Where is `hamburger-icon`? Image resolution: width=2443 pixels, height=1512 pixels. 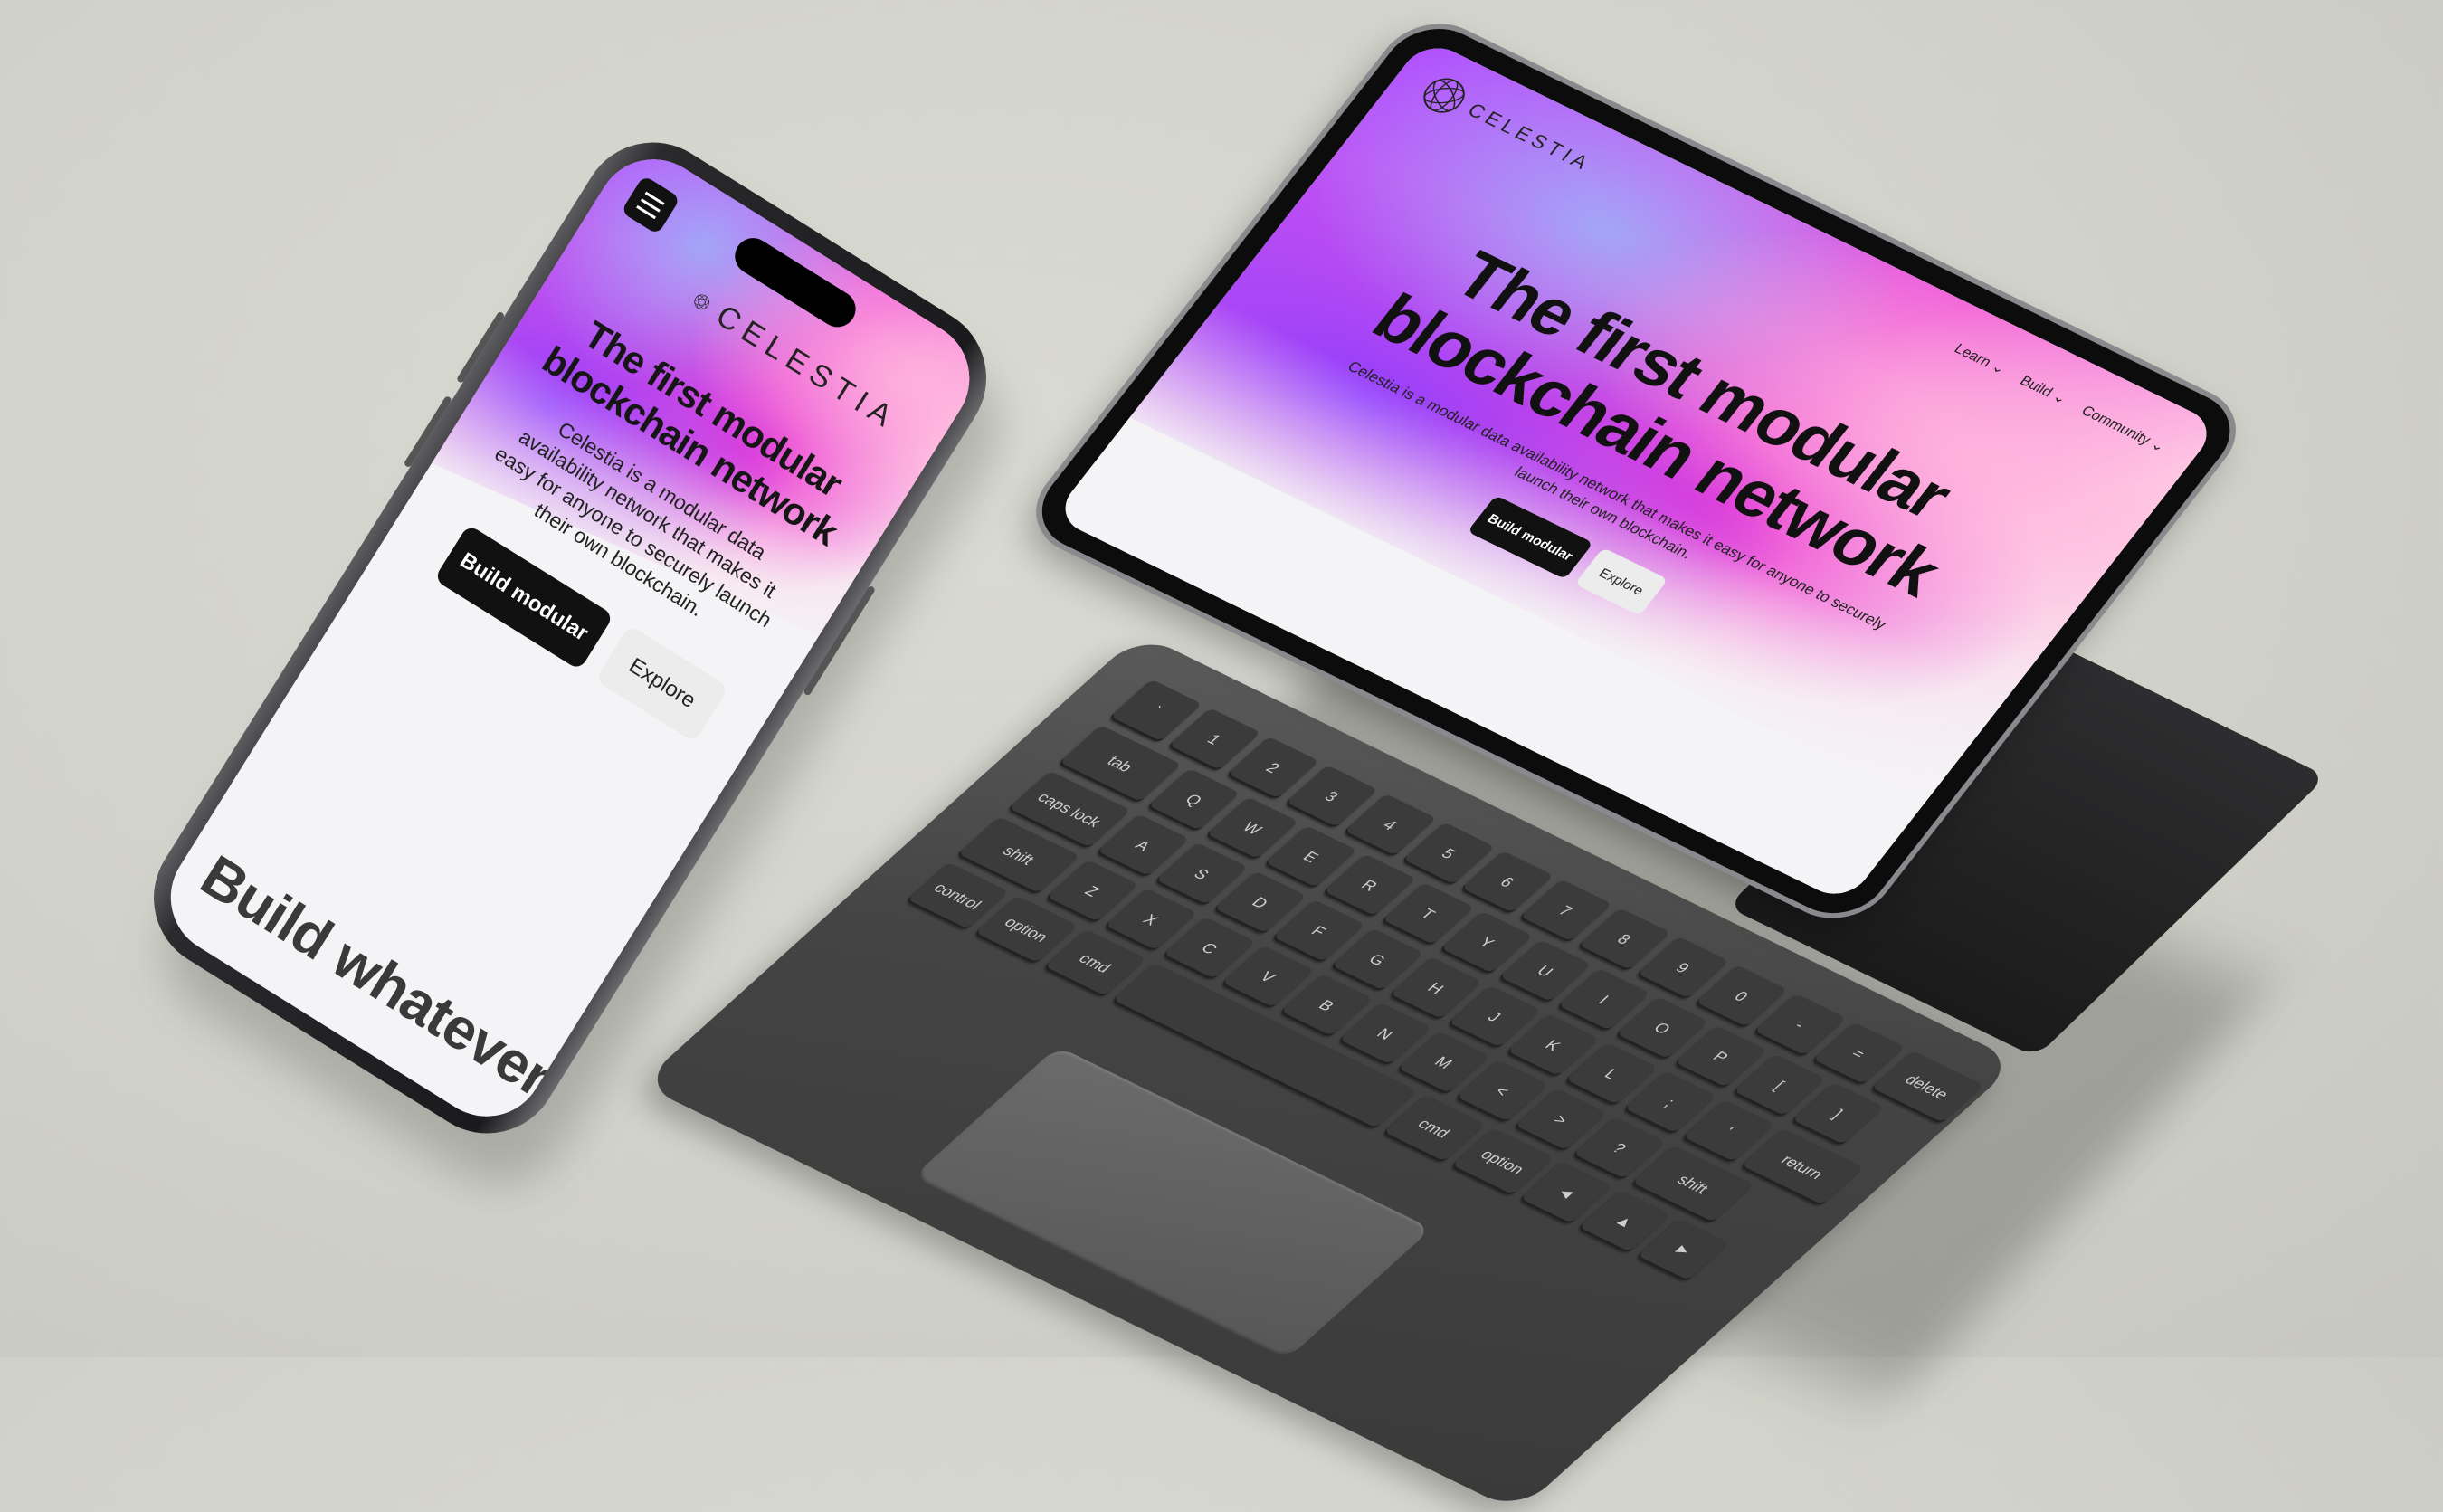 hamburger-icon is located at coordinates (650, 205).